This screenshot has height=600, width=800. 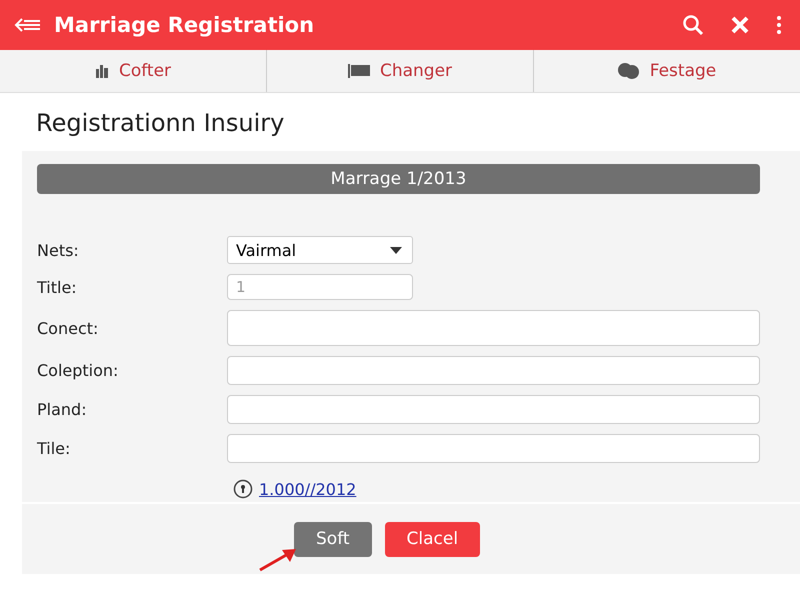 I want to click on more-icon, so click(x=779, y=25).